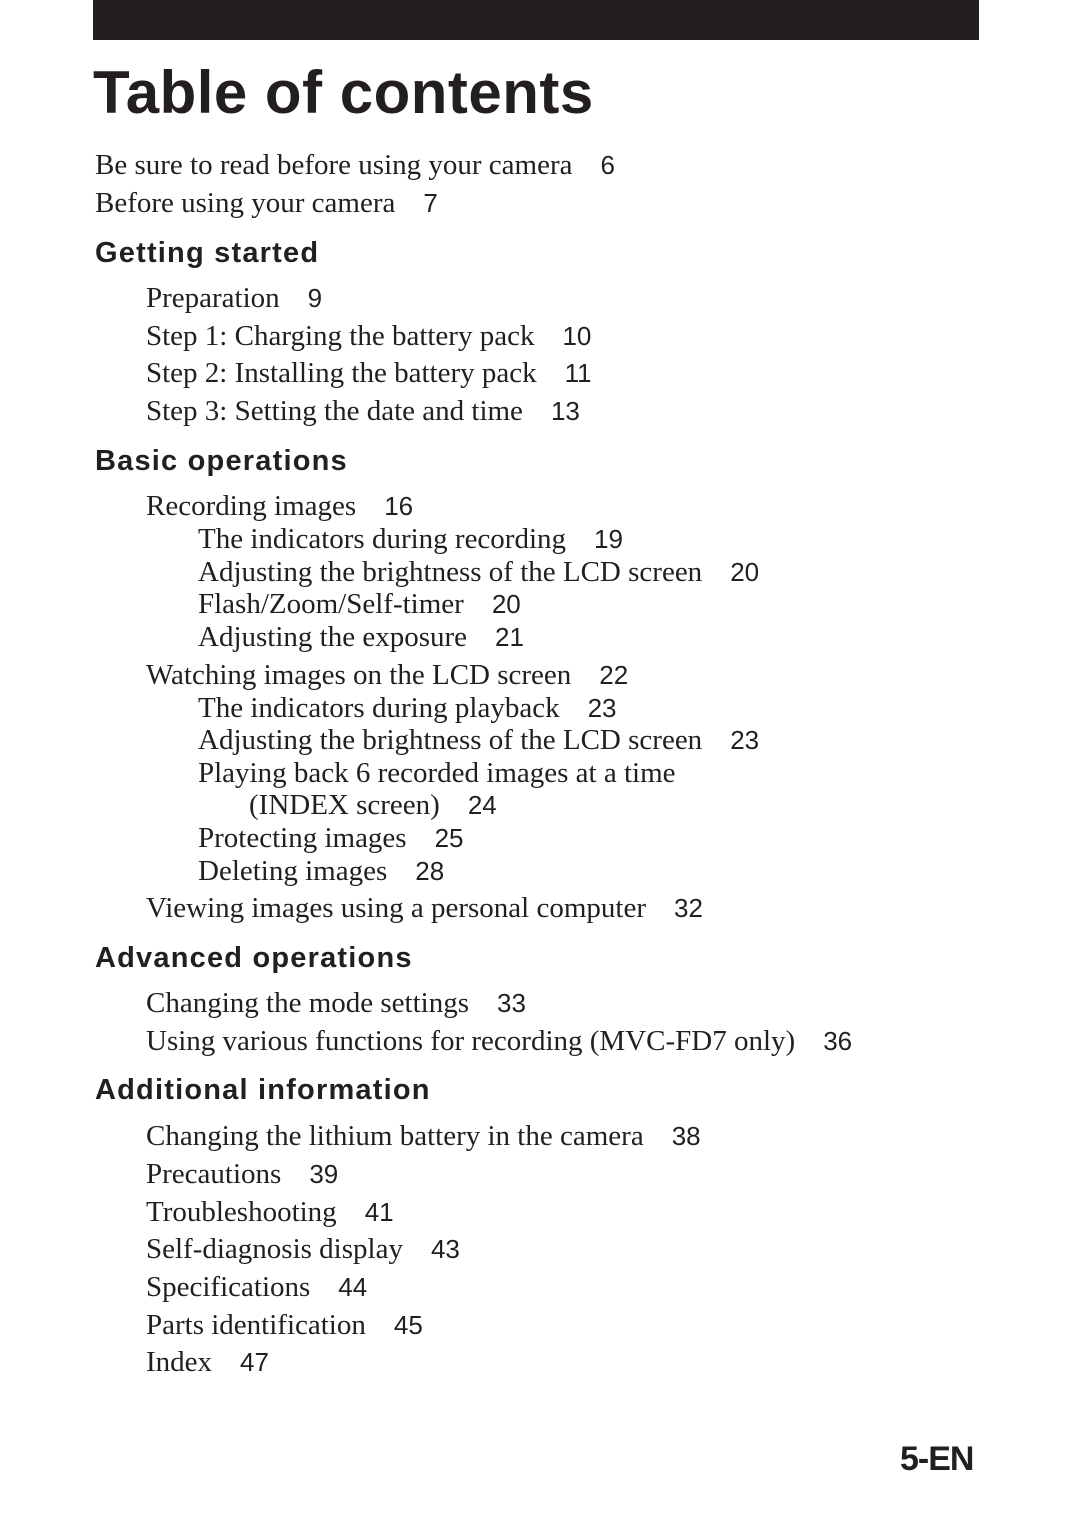  I want to click on toc-entry: Step 2: Installing the battery pack 11, so click(369, 373).